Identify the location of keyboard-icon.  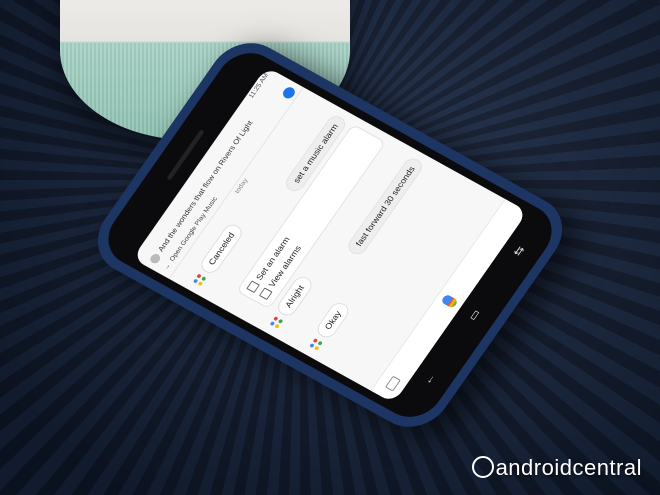
(392, 383).